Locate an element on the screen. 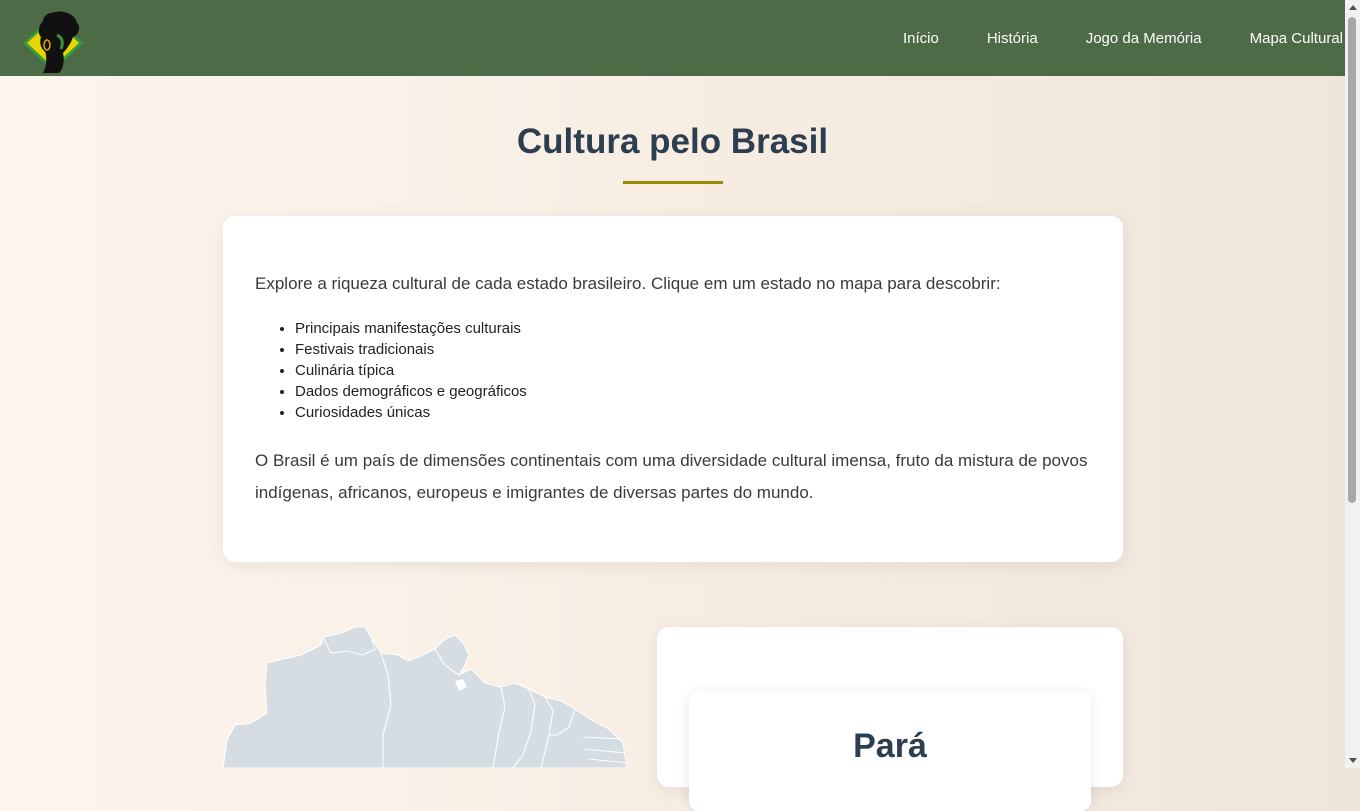  nav-link-historia: História is located at coordinates (1012, 38).